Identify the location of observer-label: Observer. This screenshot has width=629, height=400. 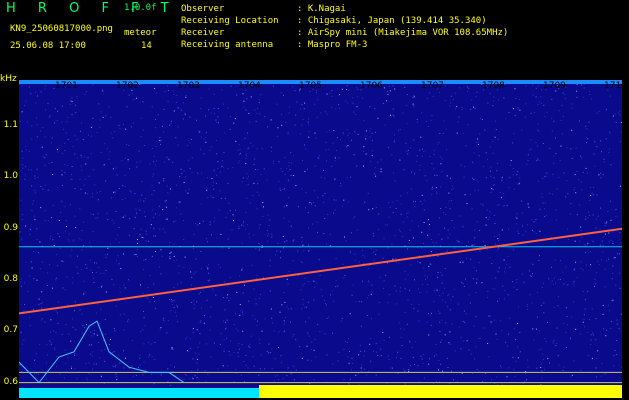
(203, 9).